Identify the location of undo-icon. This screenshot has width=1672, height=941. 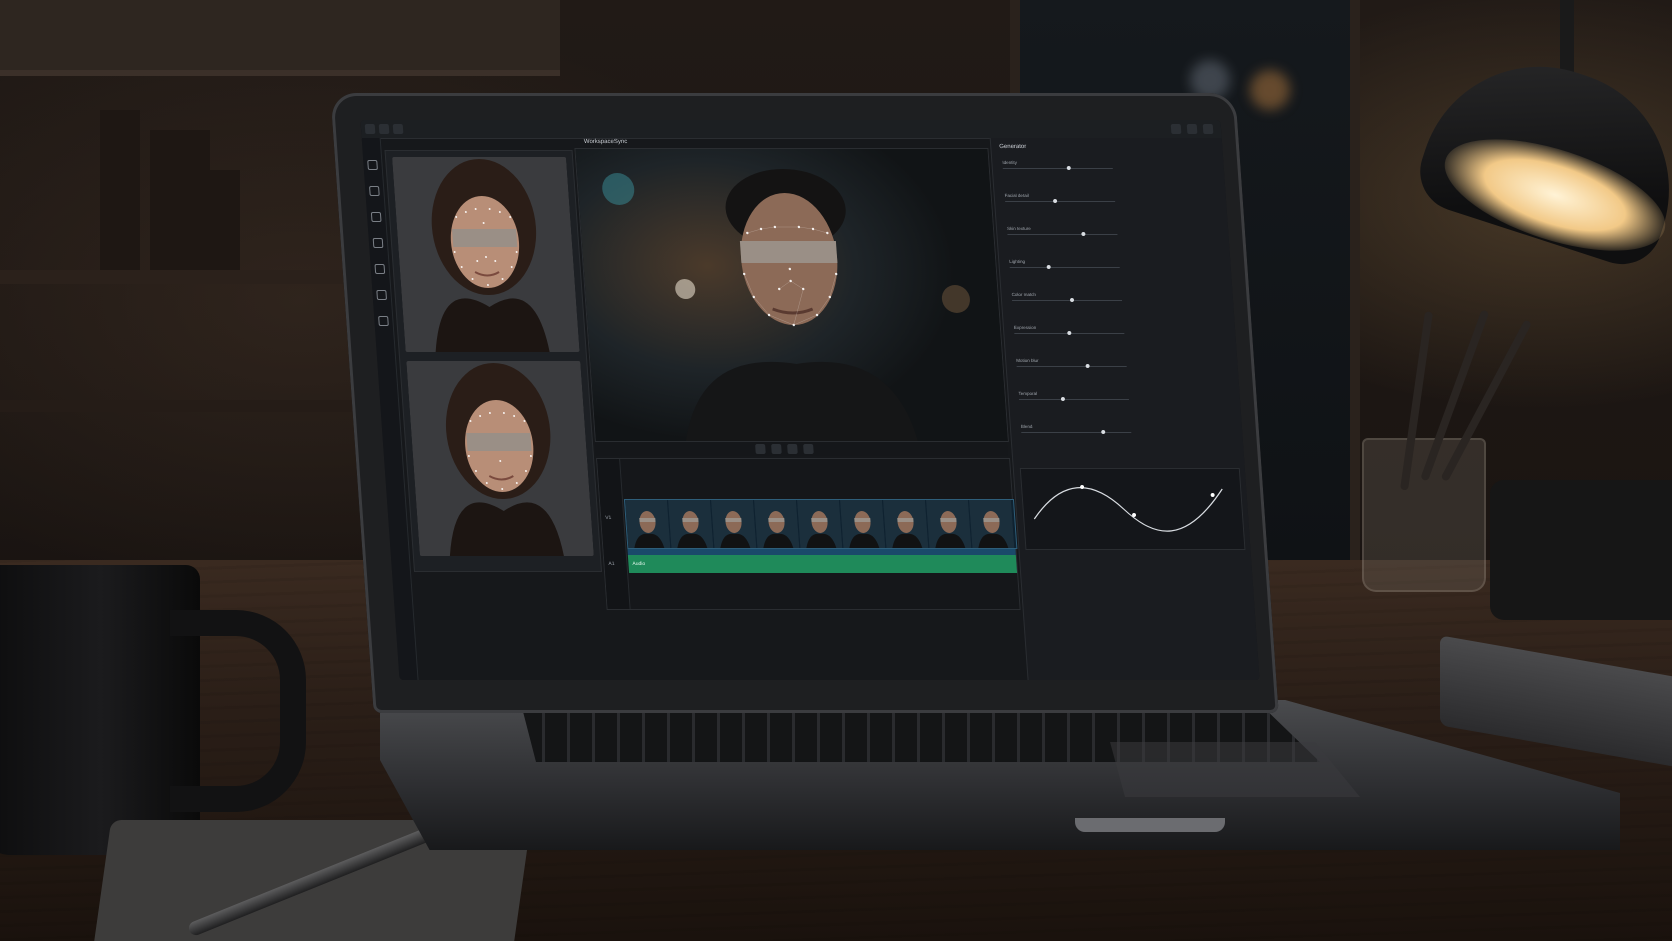
(398, 129).